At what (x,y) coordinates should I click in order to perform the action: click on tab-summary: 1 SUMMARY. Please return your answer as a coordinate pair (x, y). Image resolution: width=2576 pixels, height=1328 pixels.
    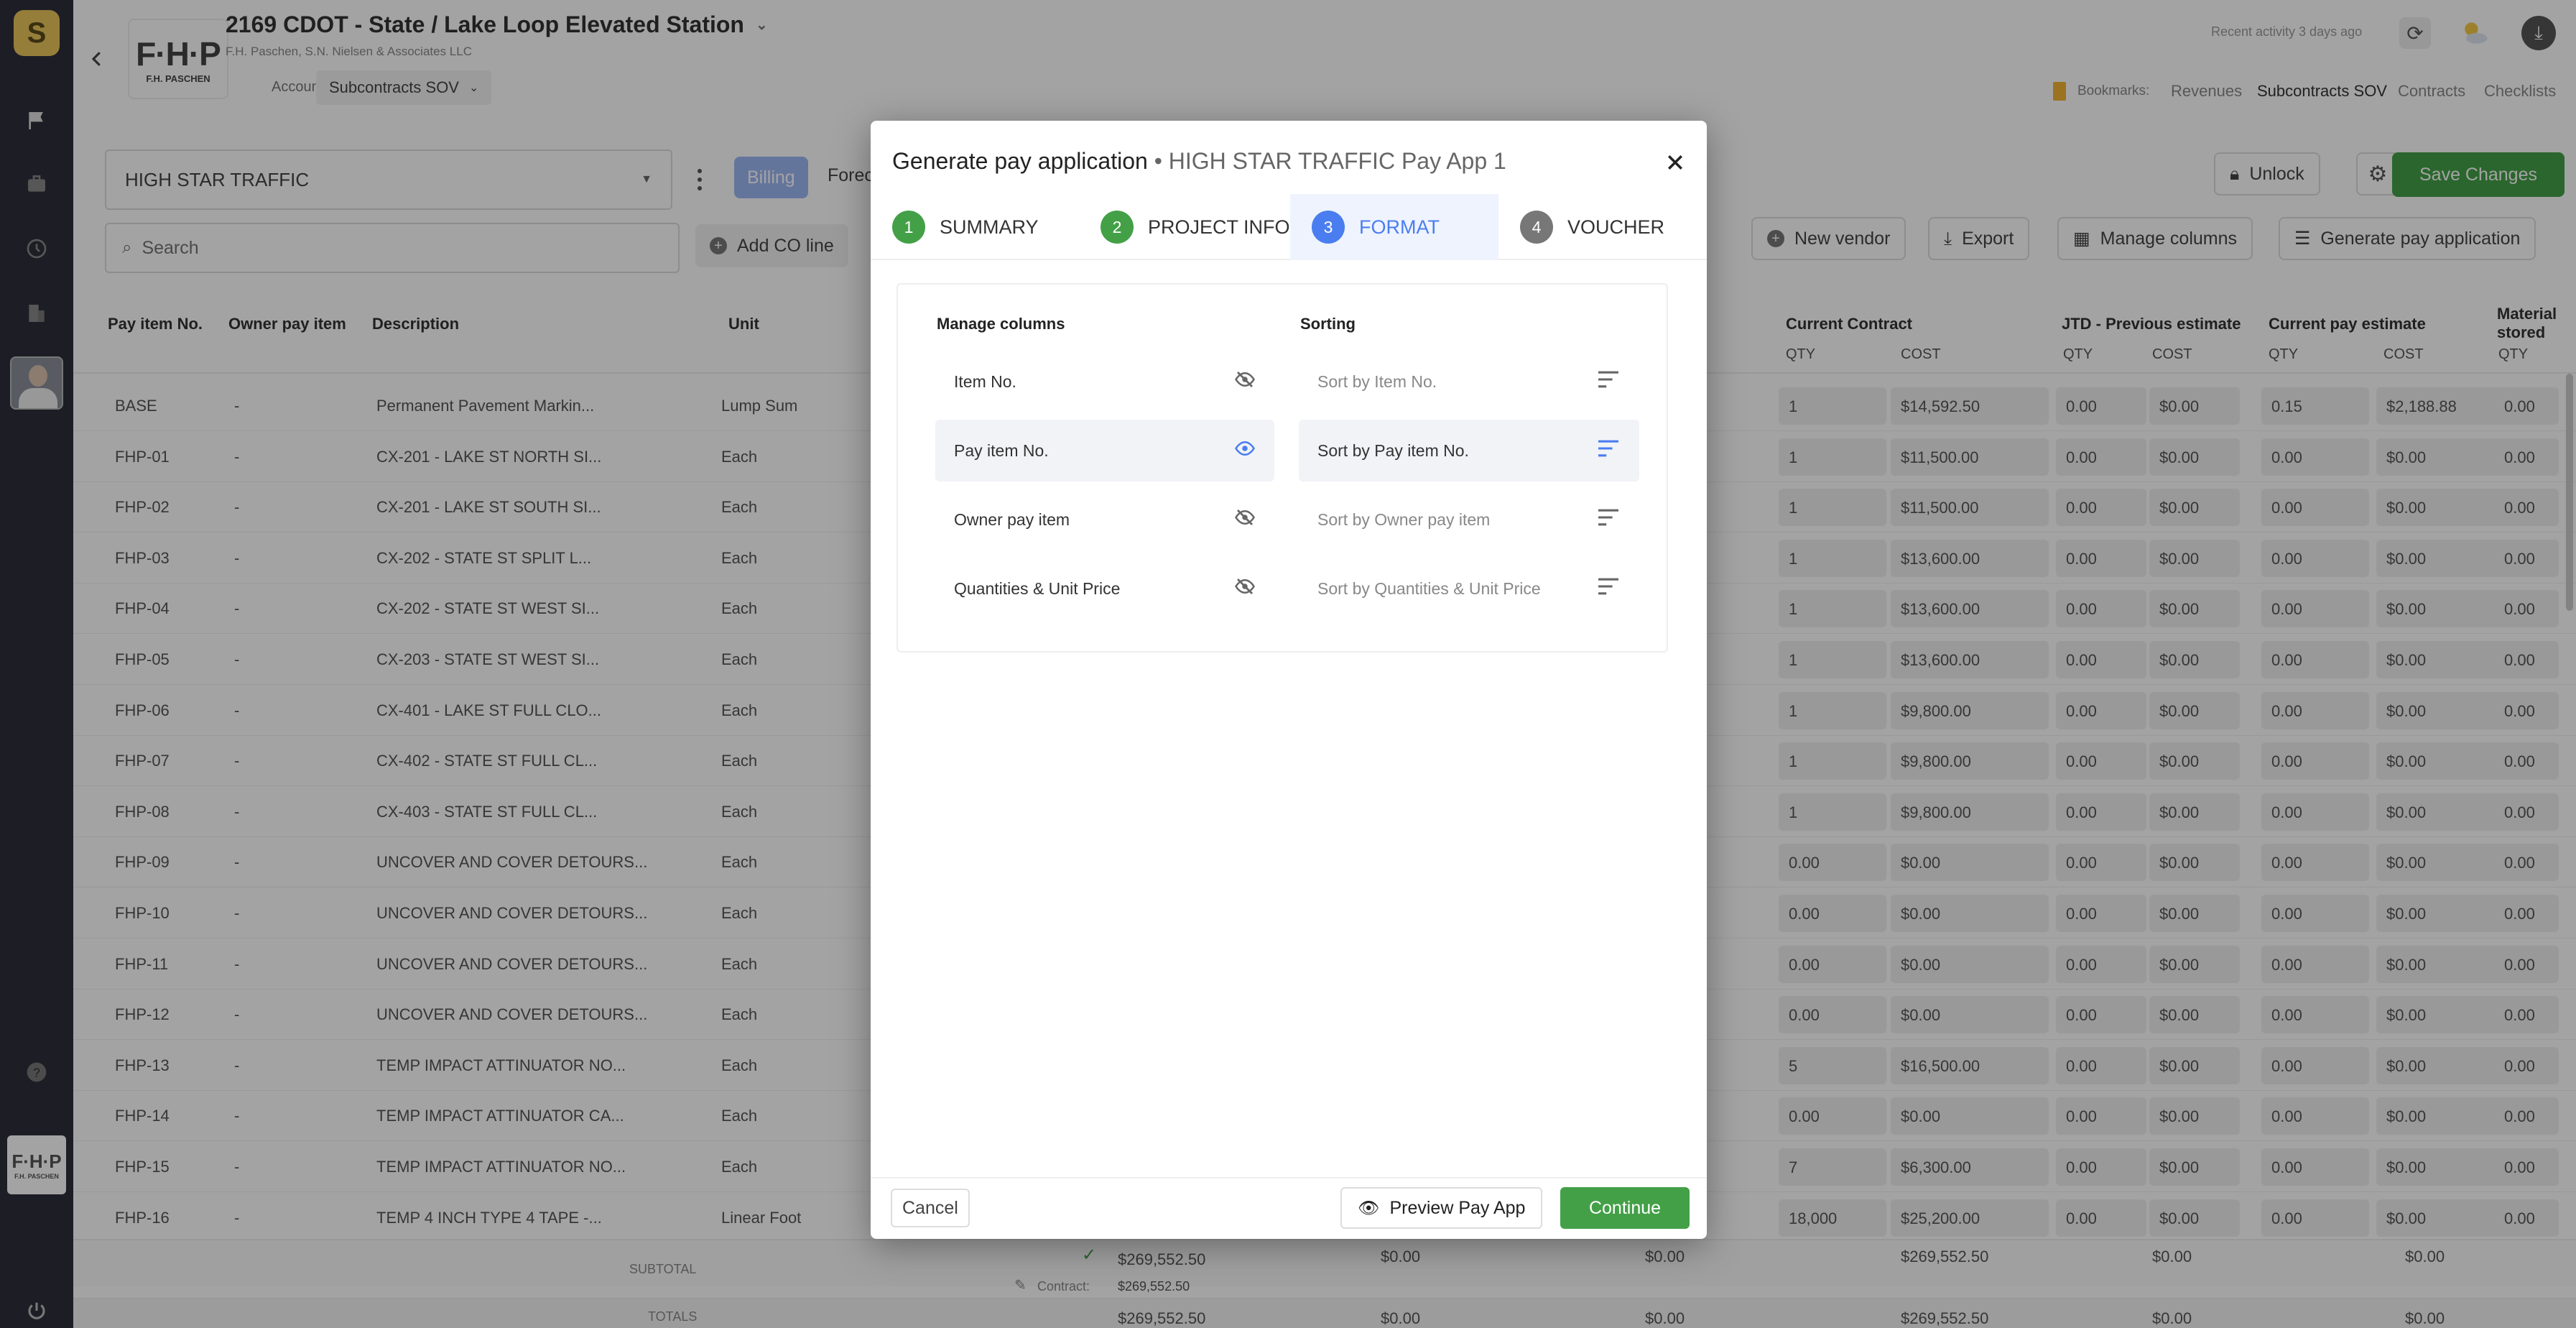
    Looking at the image, I should click on (975, 227).